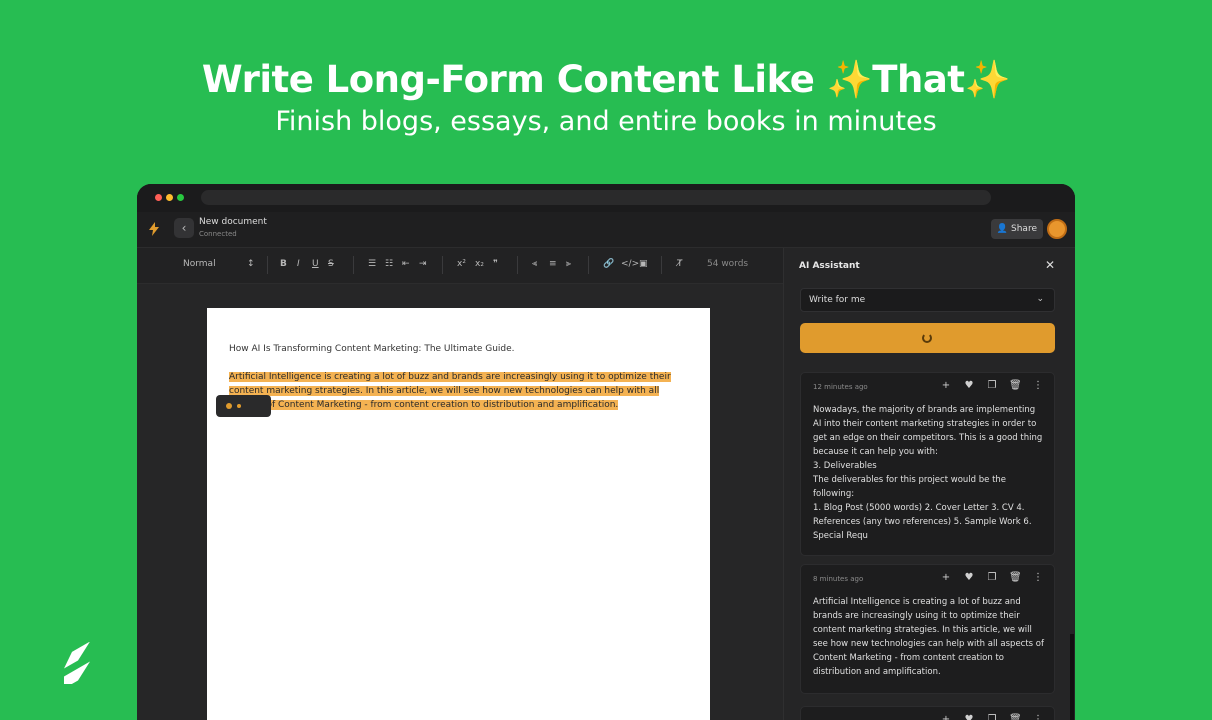 The width and height of the screenshot is (1212, 720). What do you see at coordinates (298, 264) in the screenshot?
I see `italic-button: I` at bounding box center [298, 264].